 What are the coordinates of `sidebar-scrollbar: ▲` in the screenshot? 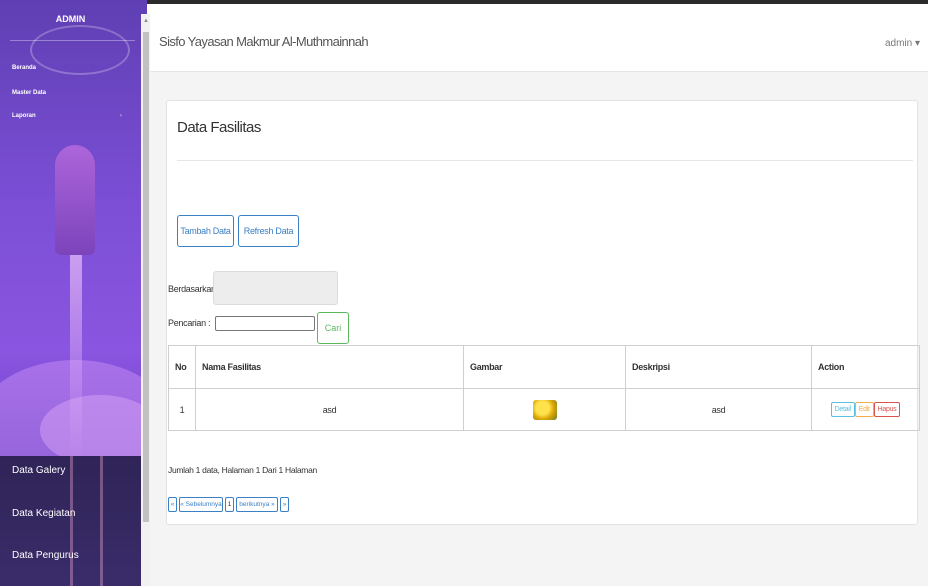 It's located at (145, 300).